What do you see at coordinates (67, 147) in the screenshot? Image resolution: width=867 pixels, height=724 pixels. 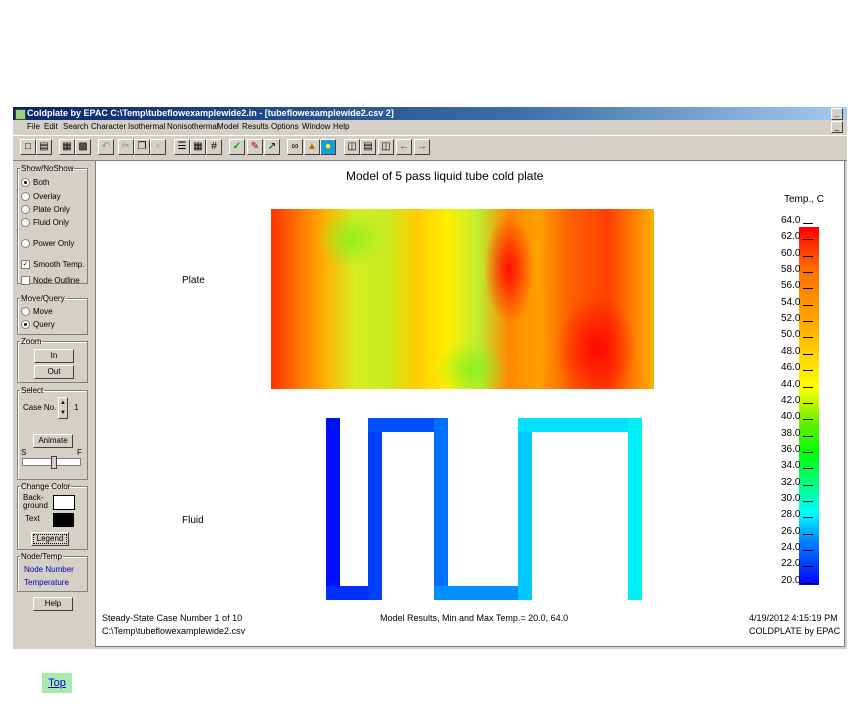 I see `save-icon: ▦` at bounding box center [67, 147].